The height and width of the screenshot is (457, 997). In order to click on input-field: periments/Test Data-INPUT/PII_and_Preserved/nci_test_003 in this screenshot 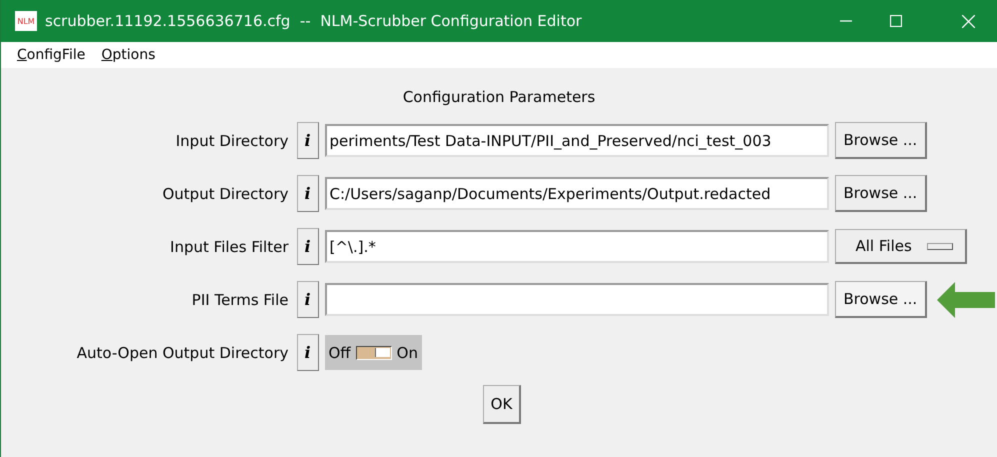, I will do `click(576, 140)`.